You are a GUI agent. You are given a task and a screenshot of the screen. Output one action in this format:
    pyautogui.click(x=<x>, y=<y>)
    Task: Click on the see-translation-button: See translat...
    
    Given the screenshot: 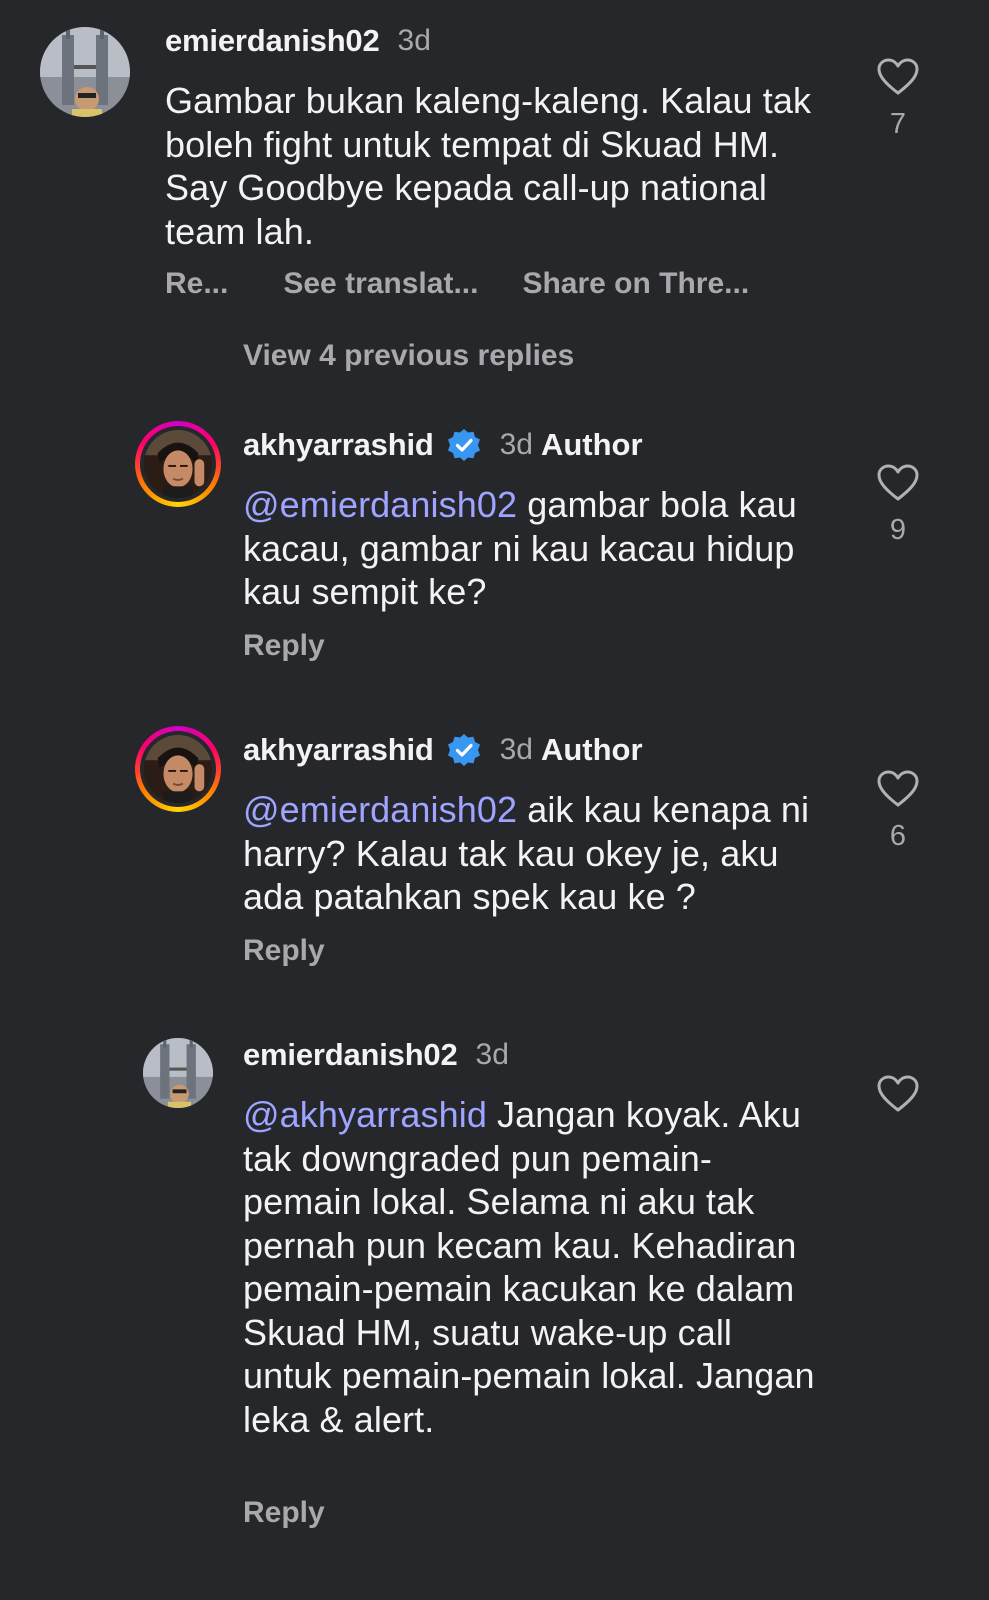 What is the action you would take?
    pyautogui.click(x=380, y=284)
    